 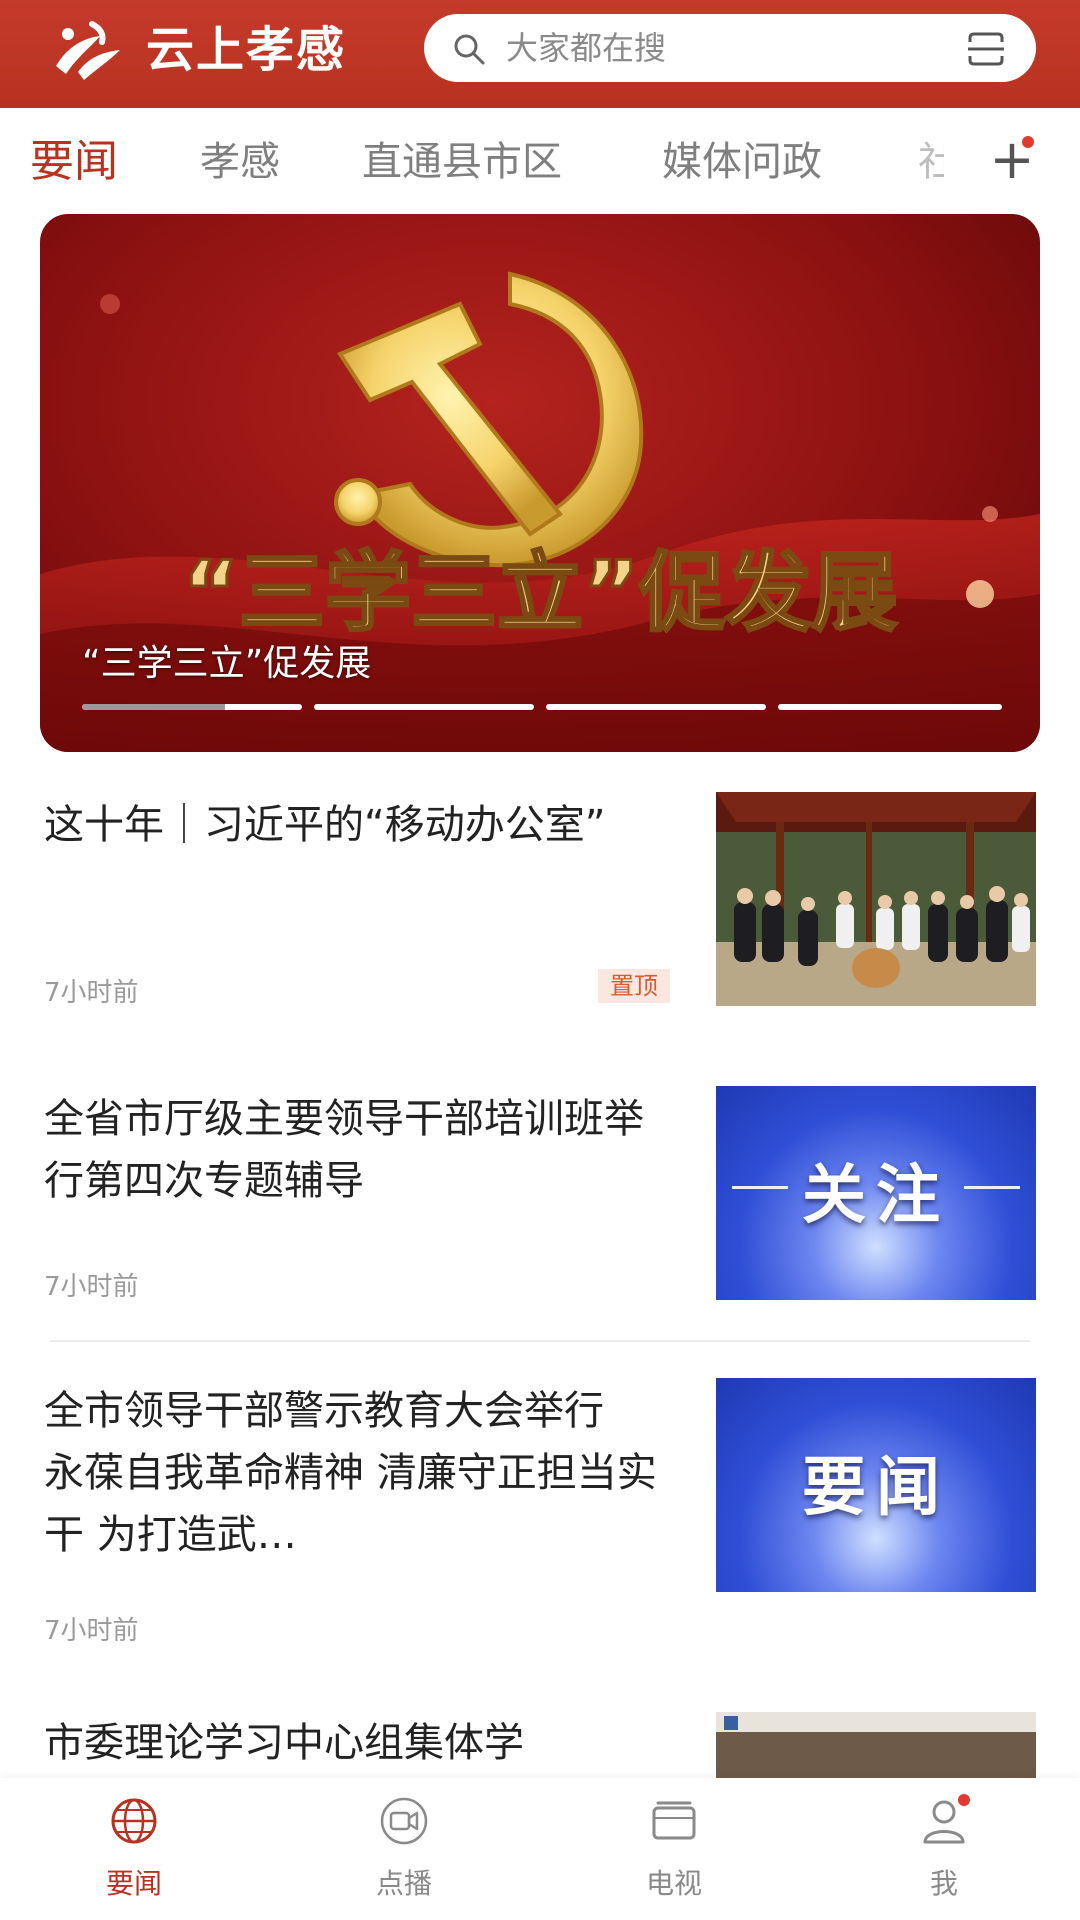 What do you see at coordinates (931, 162) in the screenshot?
I see `tab-partial: 社` at bounding box center [931, 162].